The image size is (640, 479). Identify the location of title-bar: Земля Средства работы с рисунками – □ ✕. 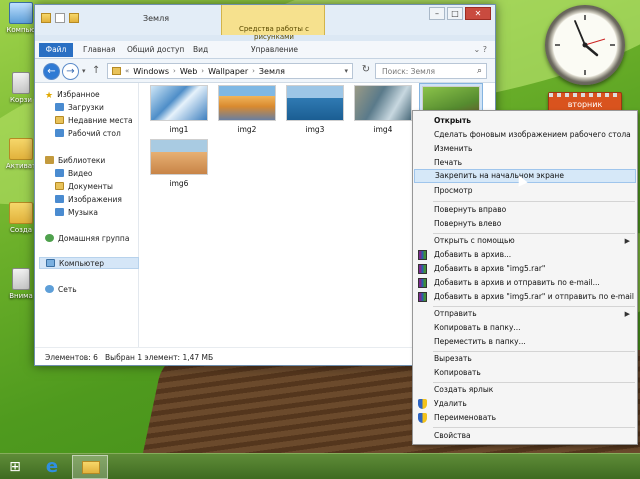
(265, 23).